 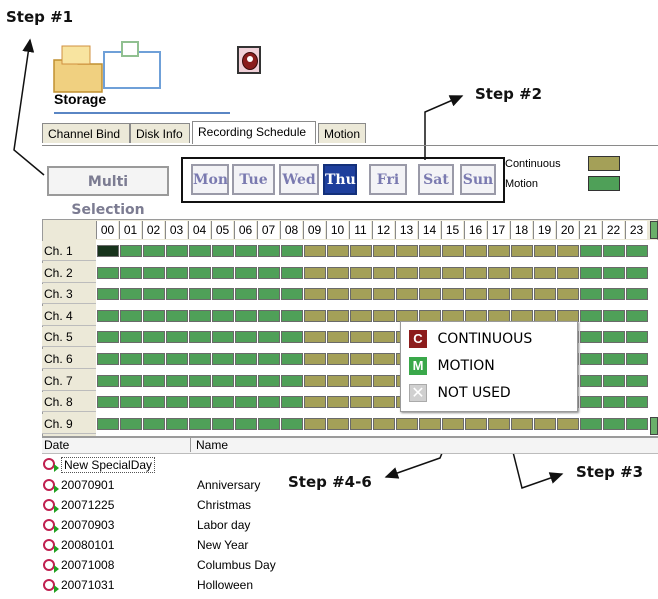 I want to click on list-item-date: 20080101, so click(x=87, y=545).